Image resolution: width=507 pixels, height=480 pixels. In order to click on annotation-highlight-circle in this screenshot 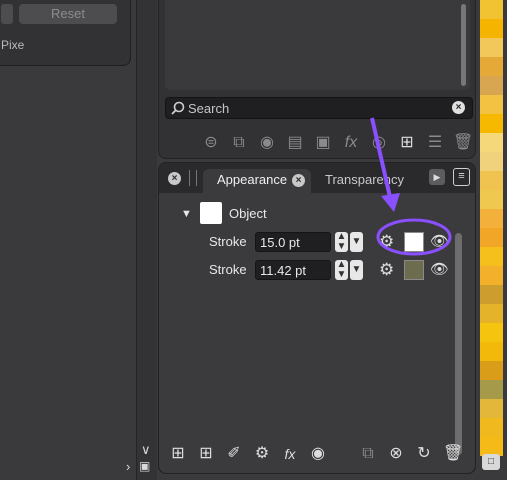, I will do `click(414, 237)`.